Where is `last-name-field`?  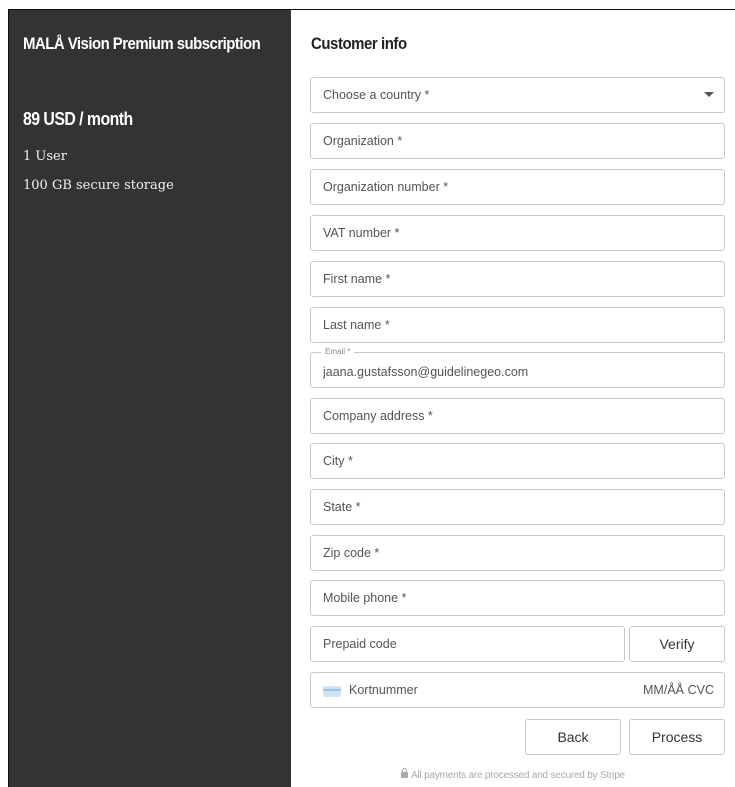 last-name-field is located at coordinates (517, 325).